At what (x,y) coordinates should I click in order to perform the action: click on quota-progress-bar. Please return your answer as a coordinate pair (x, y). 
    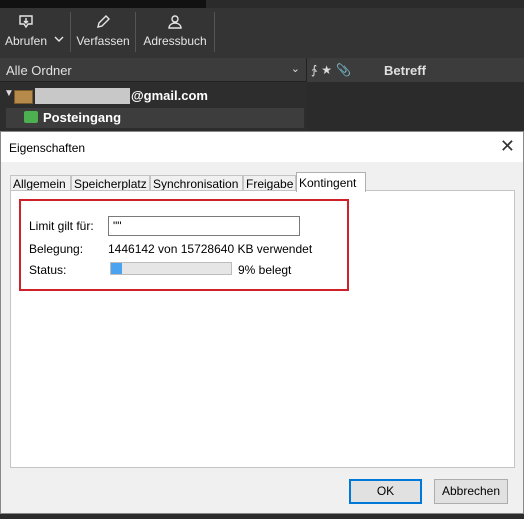
    Looking at the image, I should click on (171, 268).